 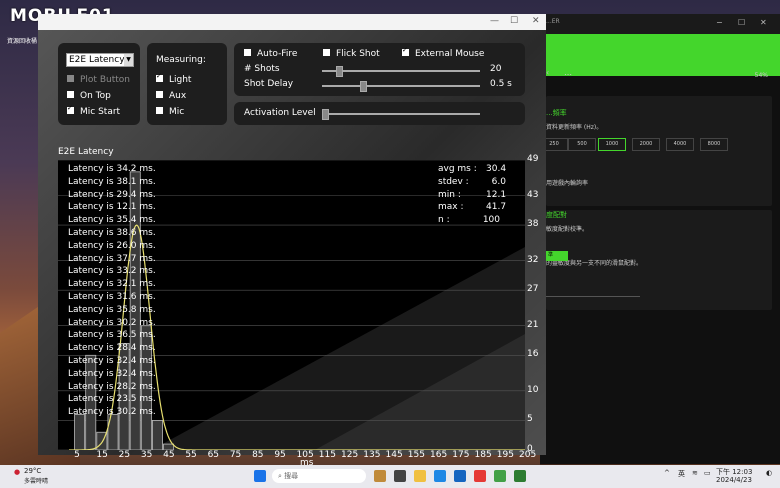 I want to click on tray-chevron-icon: ^, so click(x=667, y=473).